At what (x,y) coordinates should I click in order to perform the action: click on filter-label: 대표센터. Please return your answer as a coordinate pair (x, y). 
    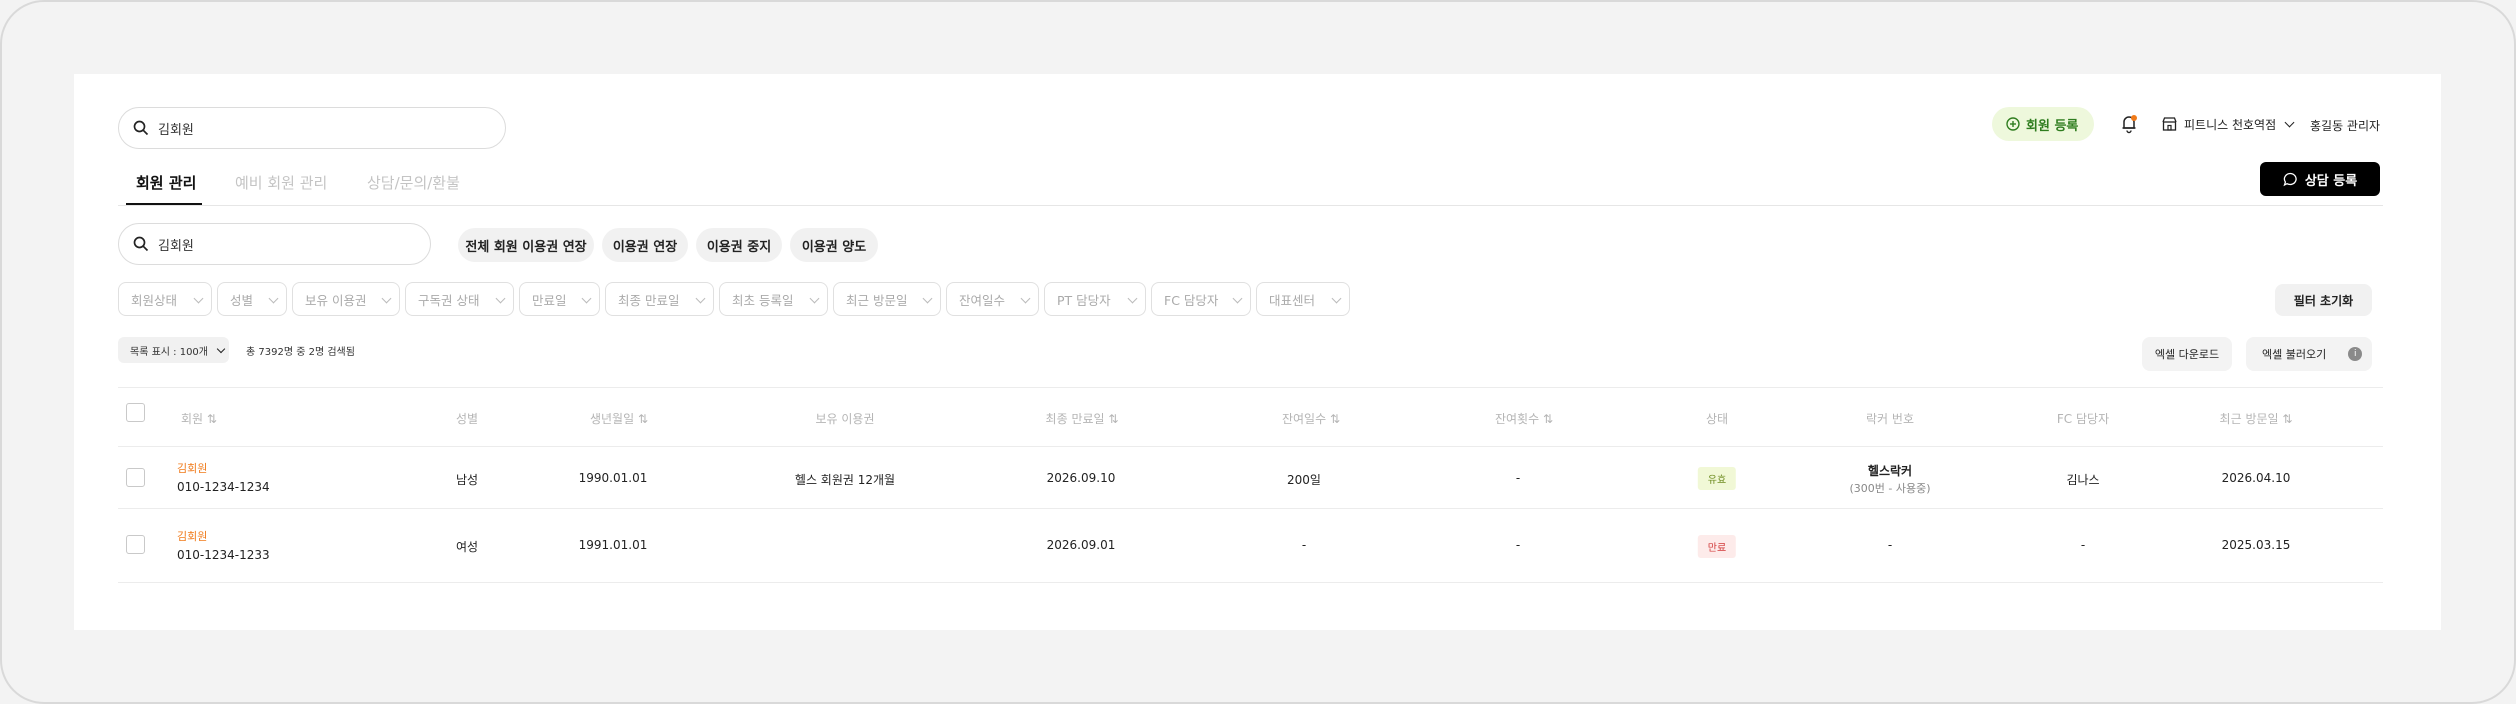
    Looking at the image, I should click on (1292, 300).